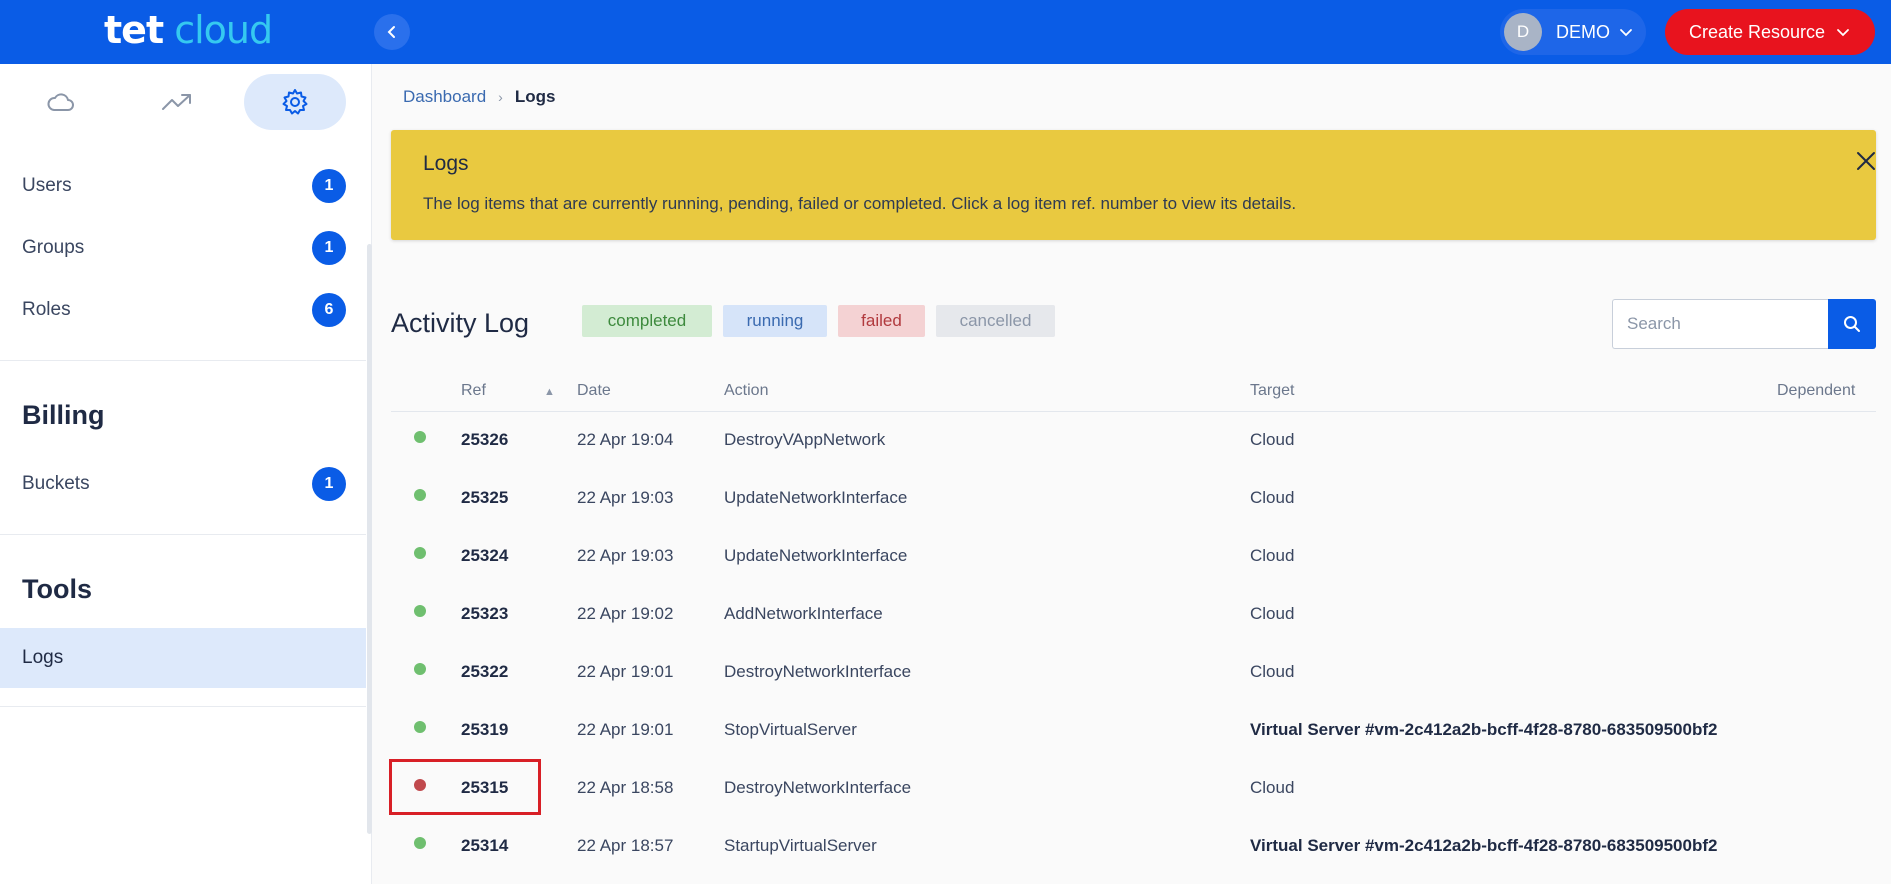 The height and width of the screenshot is (884, 1891). I want to click on filter-cancelled: cancelled, so click(995, 321).